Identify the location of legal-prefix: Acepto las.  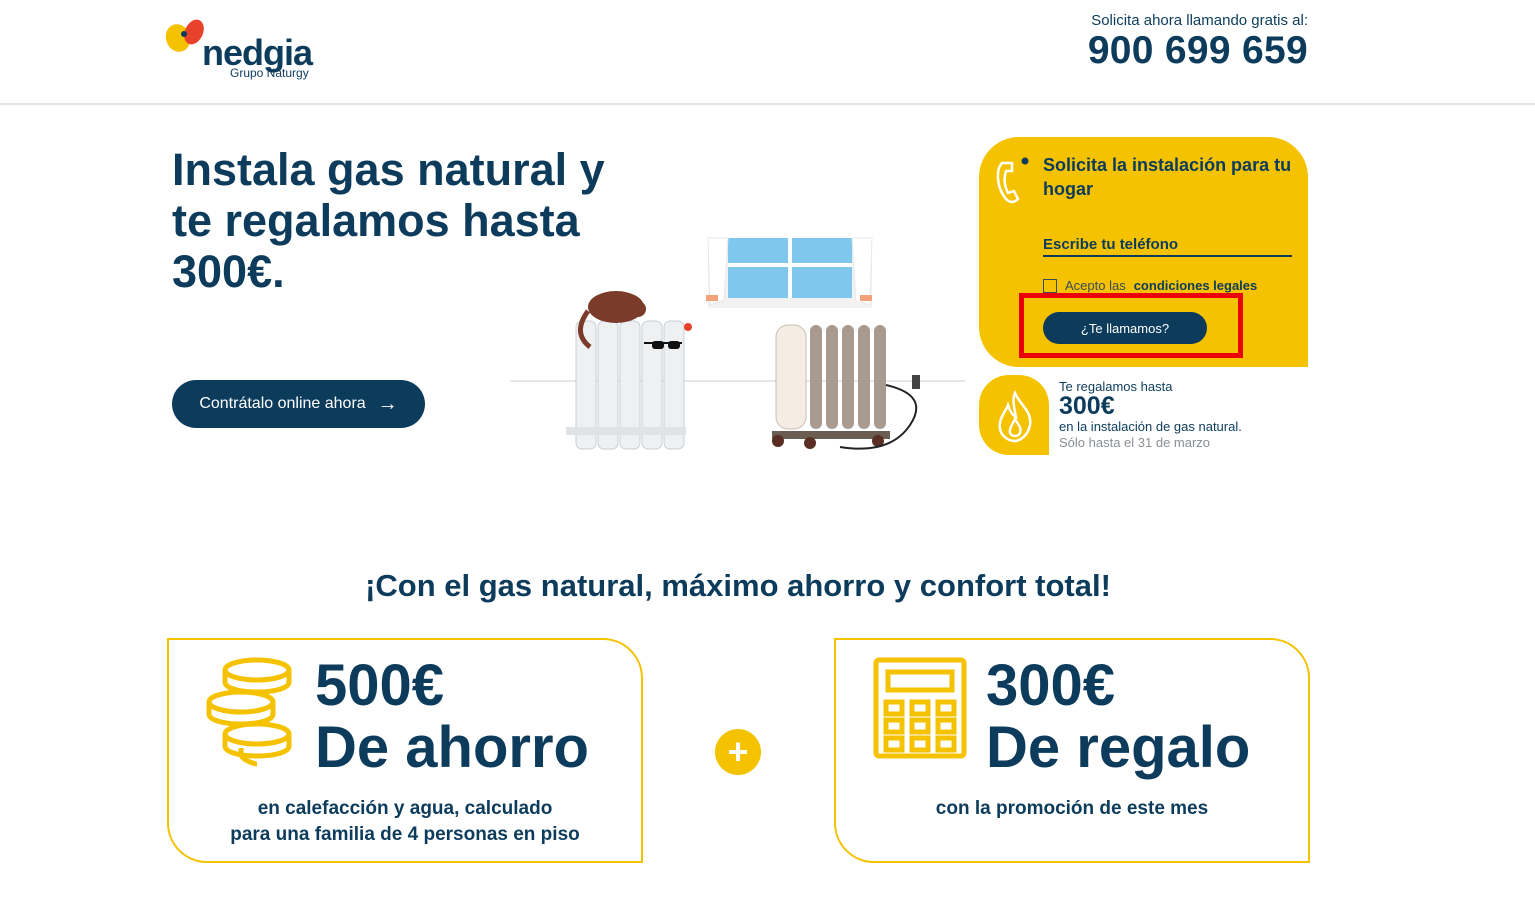
(1095, 285).